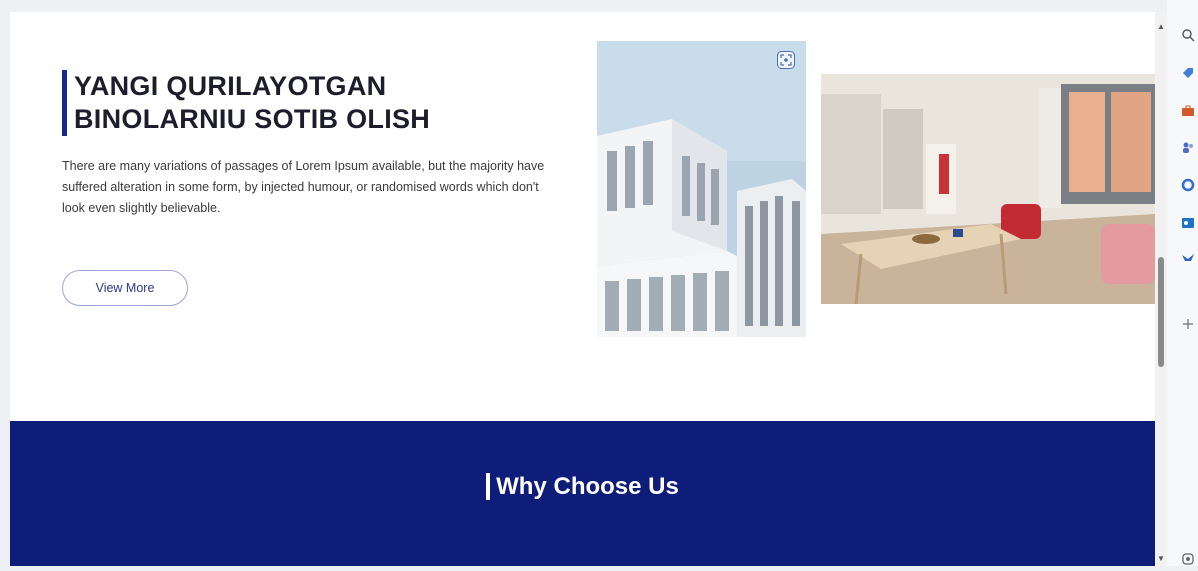  I want to click on vertical-scrollbar: ▲ ▼, so click(1161, 289).